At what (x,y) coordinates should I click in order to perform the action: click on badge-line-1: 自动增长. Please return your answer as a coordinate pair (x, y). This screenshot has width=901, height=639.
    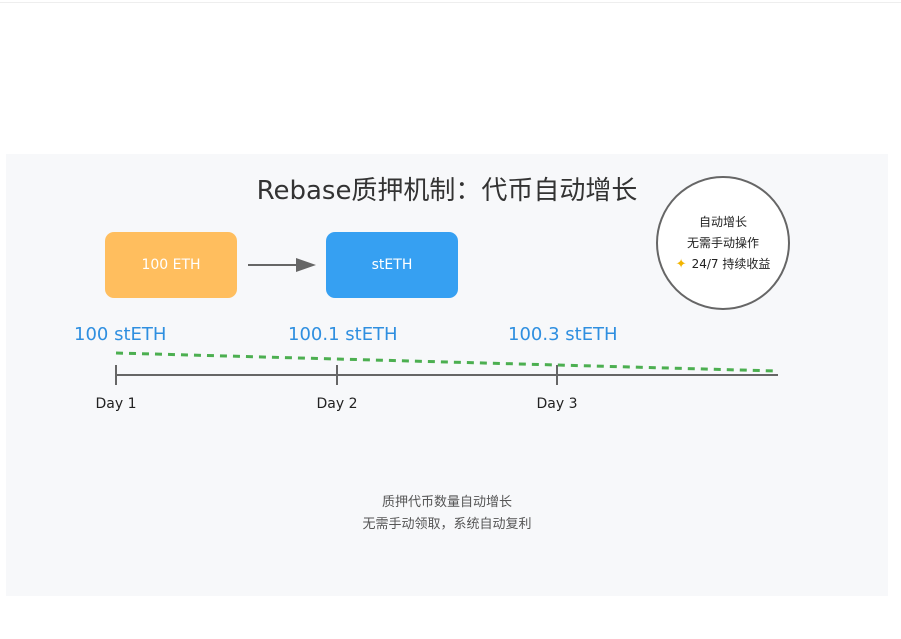
    Looking at the image, I should click on (722, 221).